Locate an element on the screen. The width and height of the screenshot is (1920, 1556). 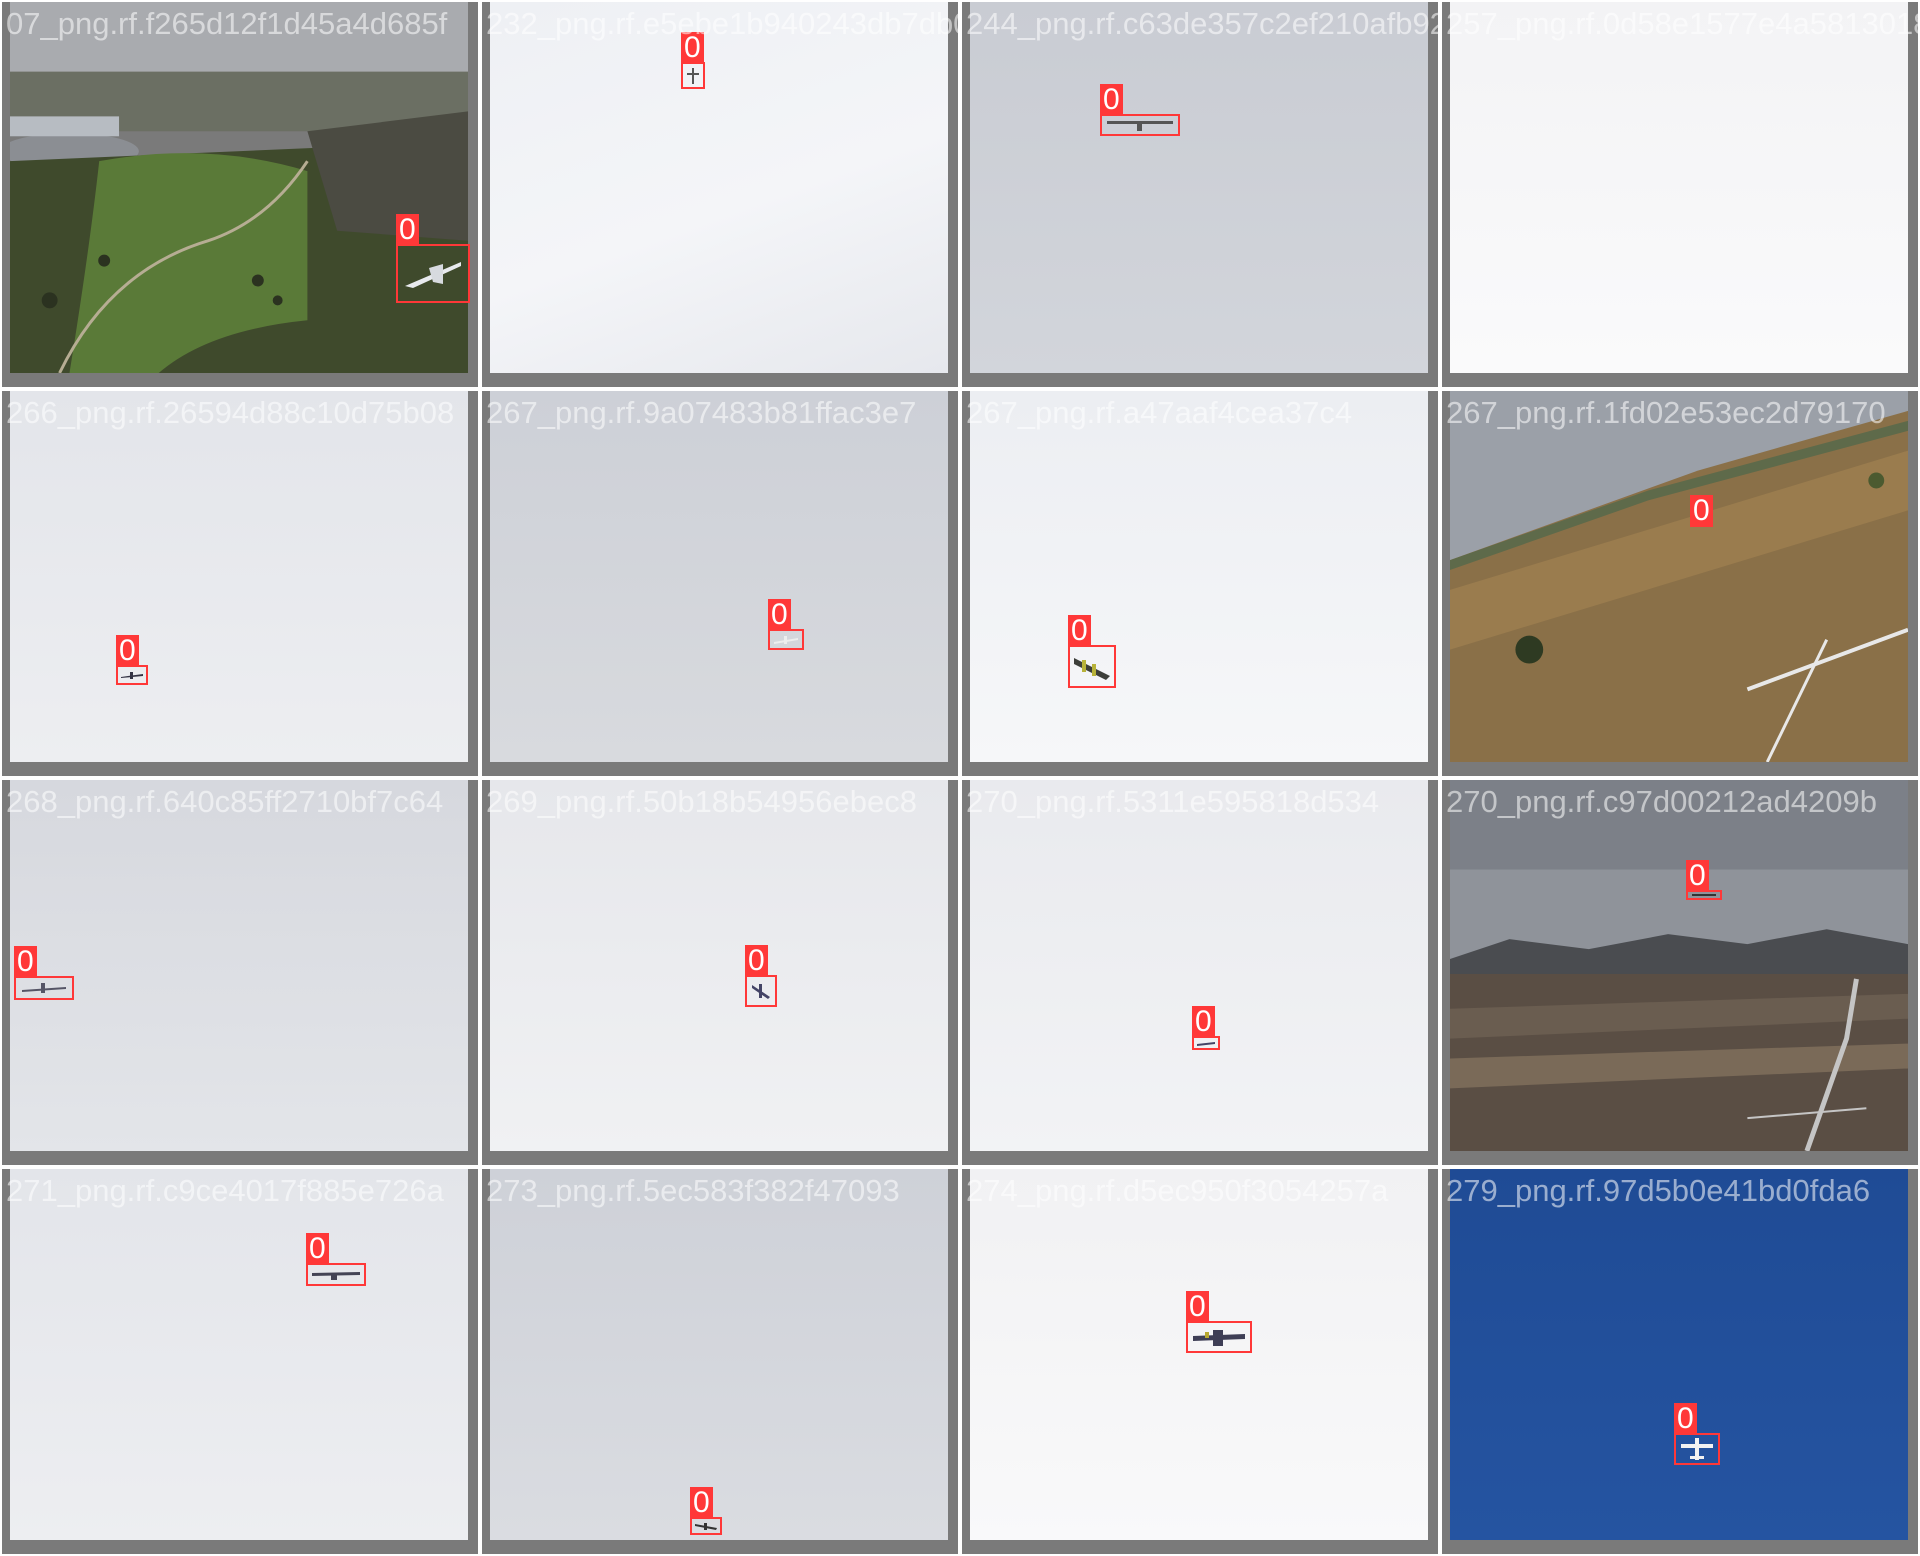
image-tile: 0 268_png.rf.640c85ff2710bf7c64 is located at coordinates (240, 972).